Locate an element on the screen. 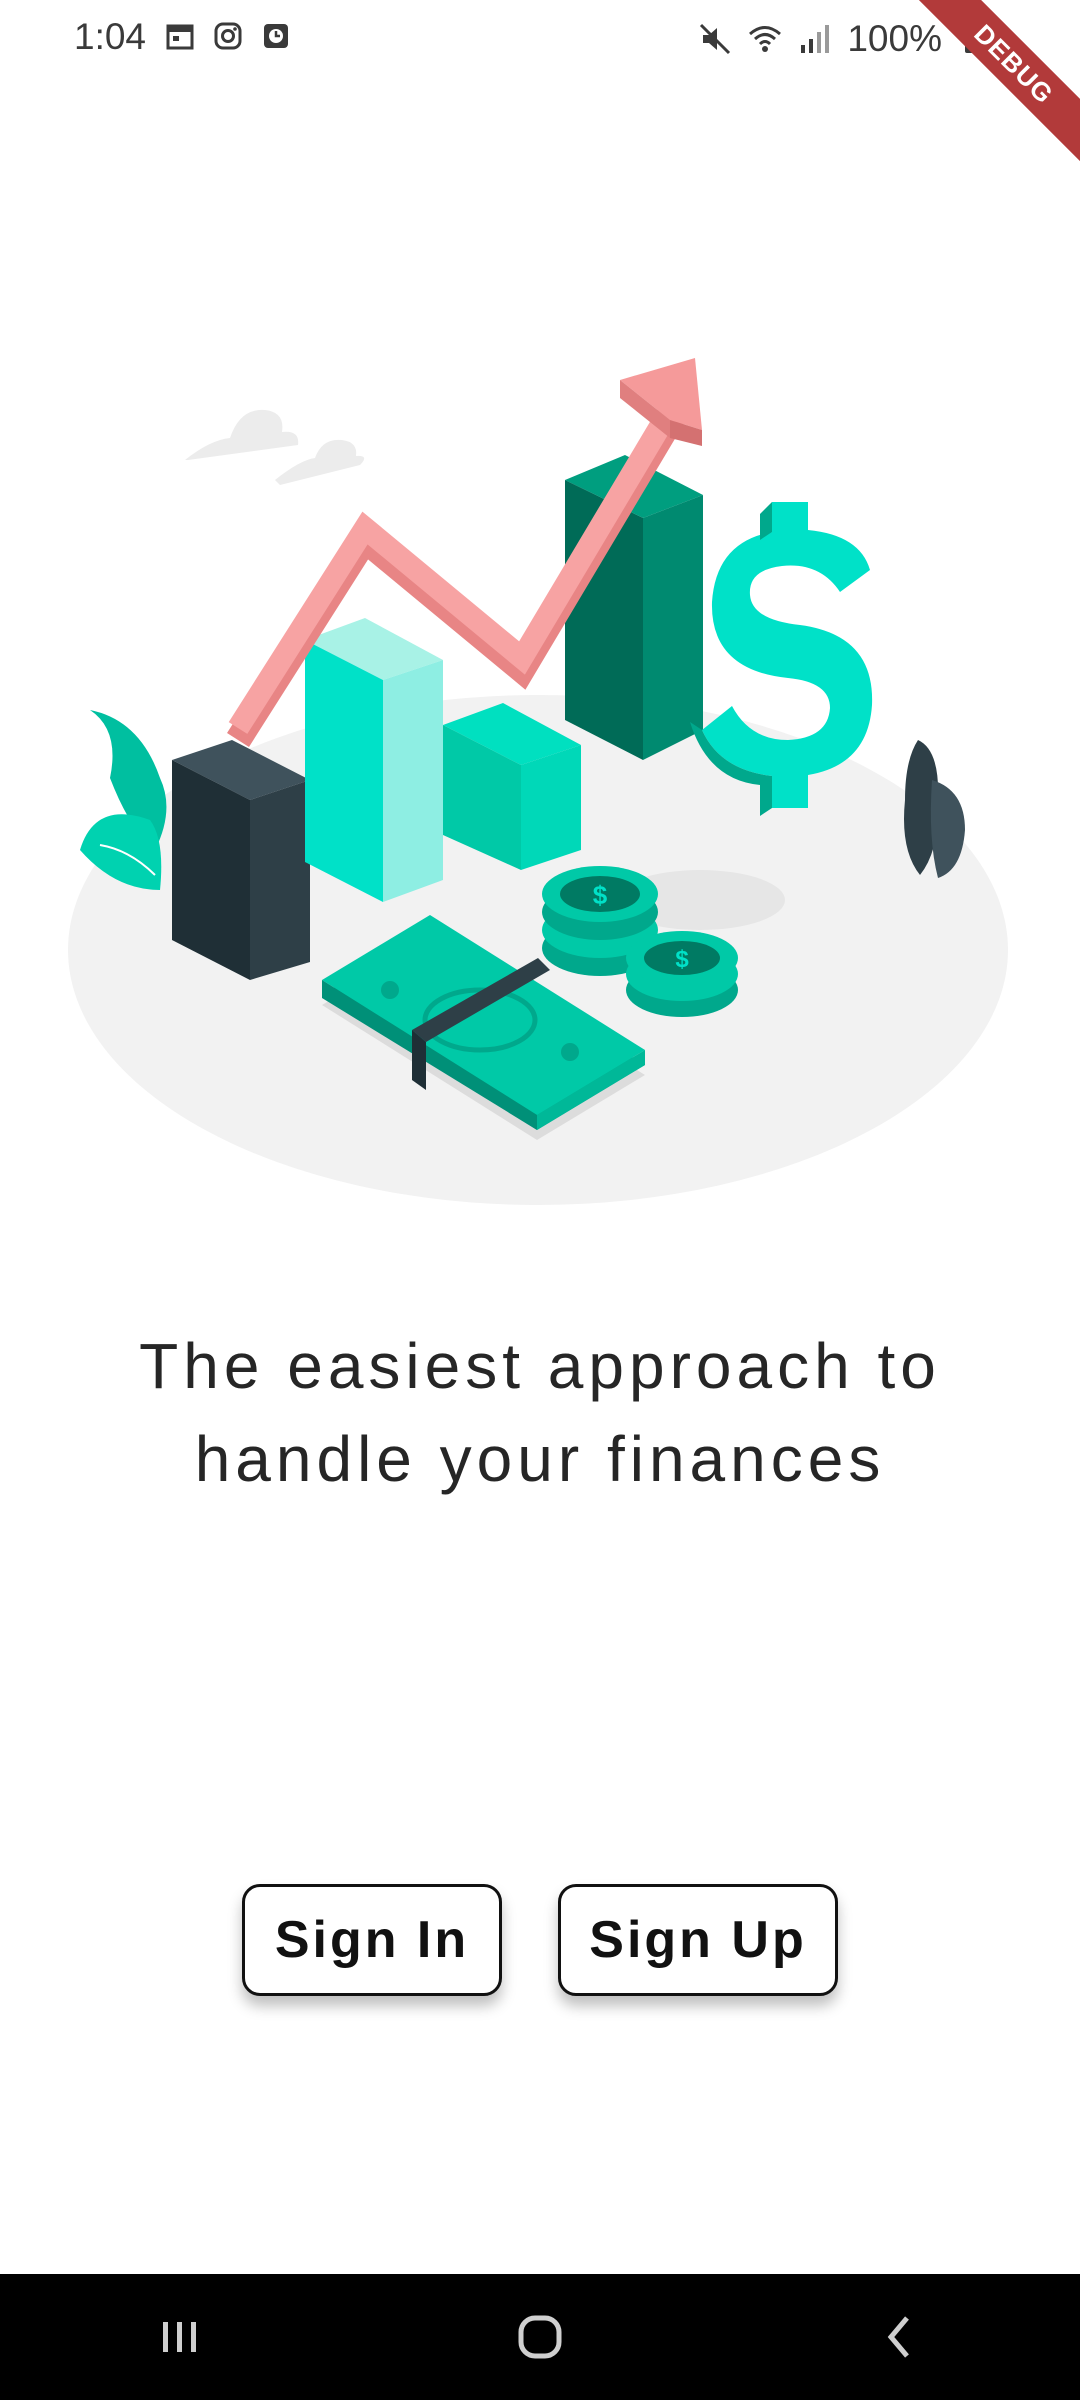 Image resolution: width=1080 pixels, height=2400 pixels. clock-app-icon is located at coordinates (276, 36).